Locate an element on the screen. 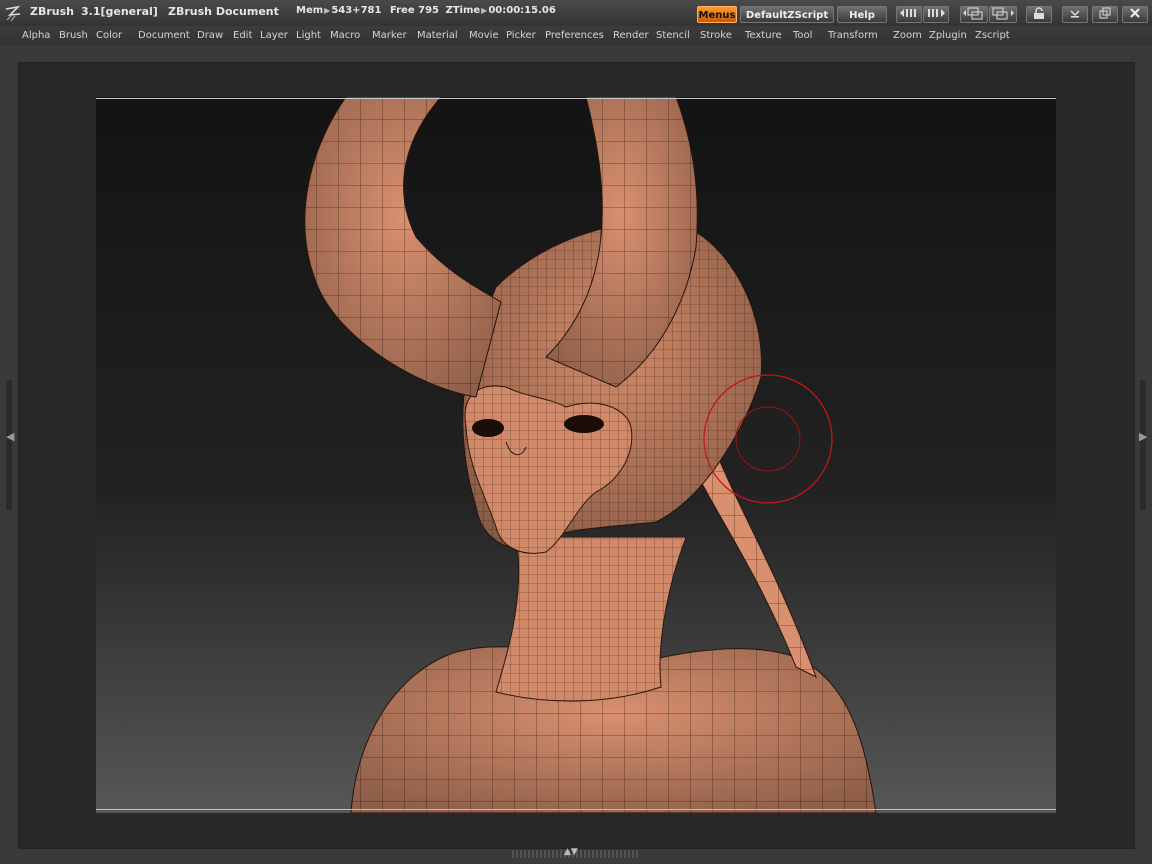  menu-stroke: Stroke is located at coordinates (716, 35).